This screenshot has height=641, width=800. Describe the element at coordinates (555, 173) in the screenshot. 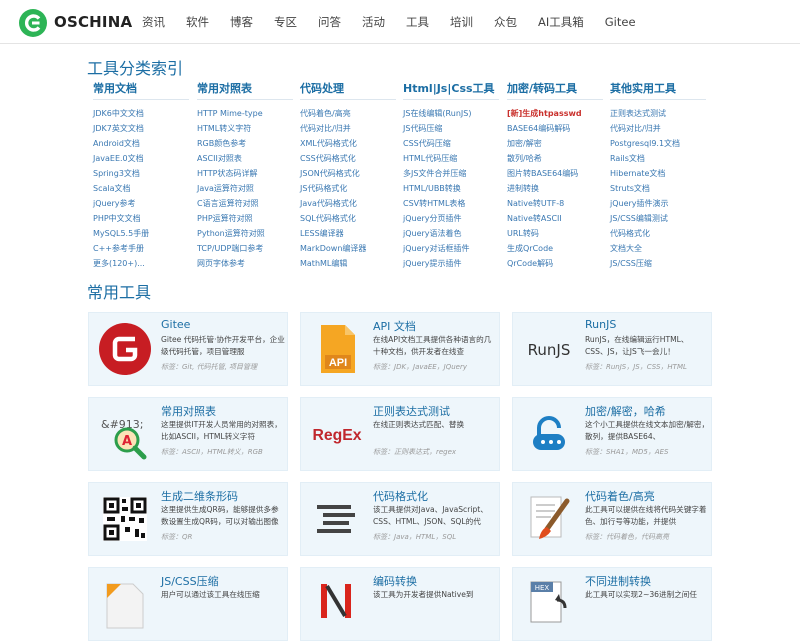

I see `index-link: 图片转BASE64编码` at that location.